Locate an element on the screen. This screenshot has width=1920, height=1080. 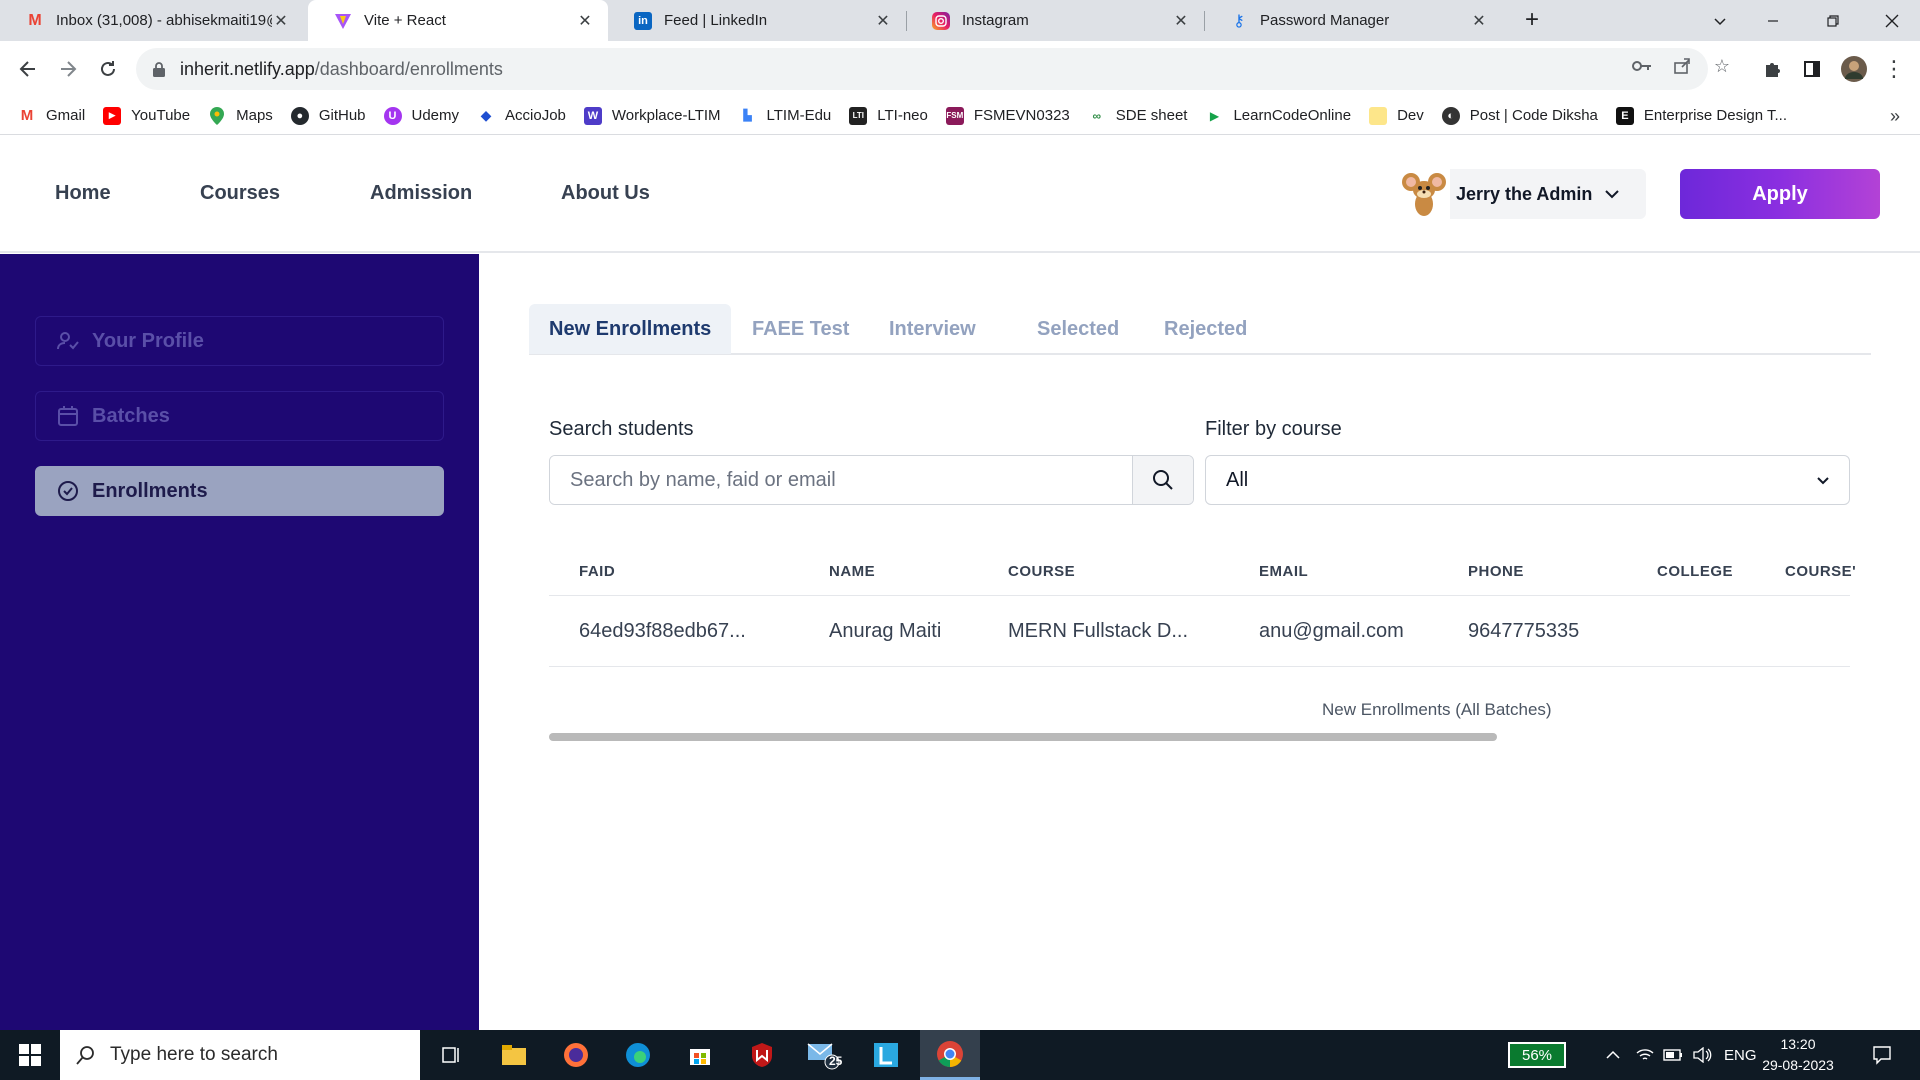
edge-icon is located at coordinates (638, 1055).